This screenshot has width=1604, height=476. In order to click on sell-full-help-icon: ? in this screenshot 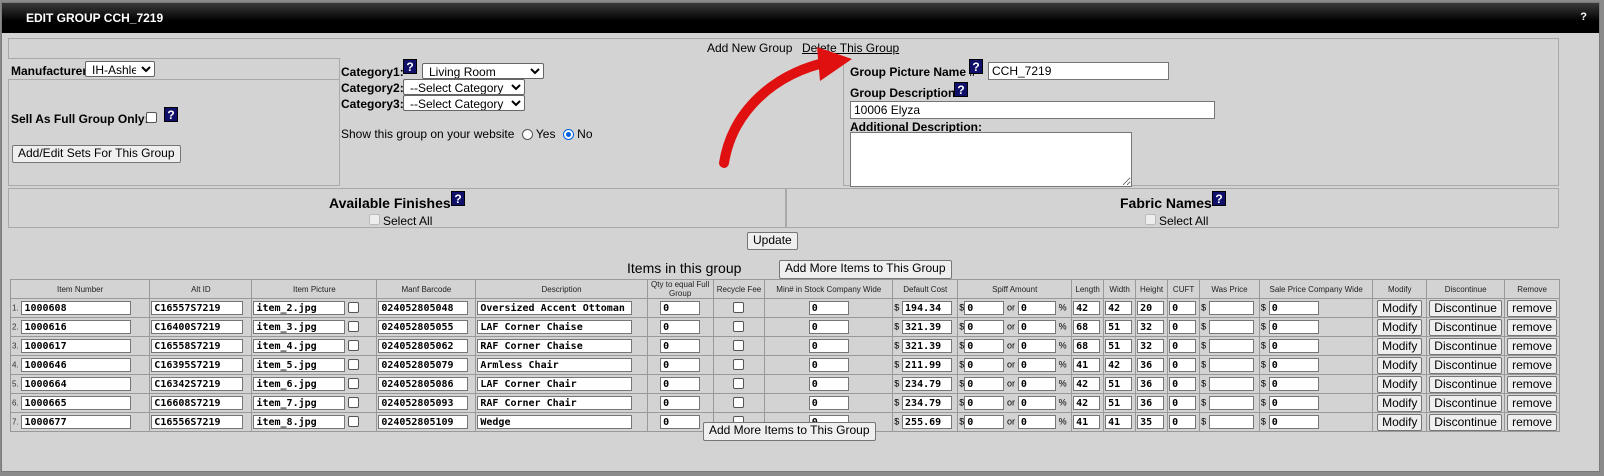, I will do `click(171, 114)`.